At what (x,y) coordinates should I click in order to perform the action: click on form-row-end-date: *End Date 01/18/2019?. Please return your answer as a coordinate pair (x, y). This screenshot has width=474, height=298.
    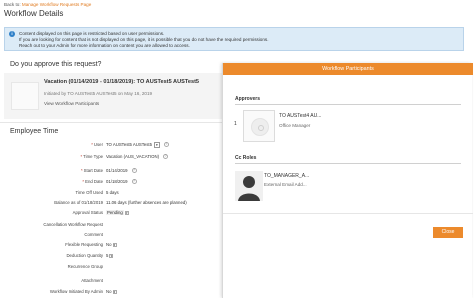
    Looking at the image, I should click on (110, 182).